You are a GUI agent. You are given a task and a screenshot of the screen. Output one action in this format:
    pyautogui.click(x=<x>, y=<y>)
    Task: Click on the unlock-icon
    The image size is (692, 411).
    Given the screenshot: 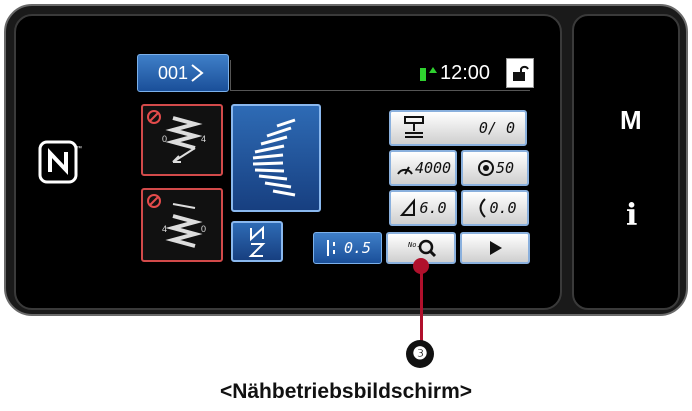 What is the action you would take?
    pyautogui.click(x=521, y=73)
    